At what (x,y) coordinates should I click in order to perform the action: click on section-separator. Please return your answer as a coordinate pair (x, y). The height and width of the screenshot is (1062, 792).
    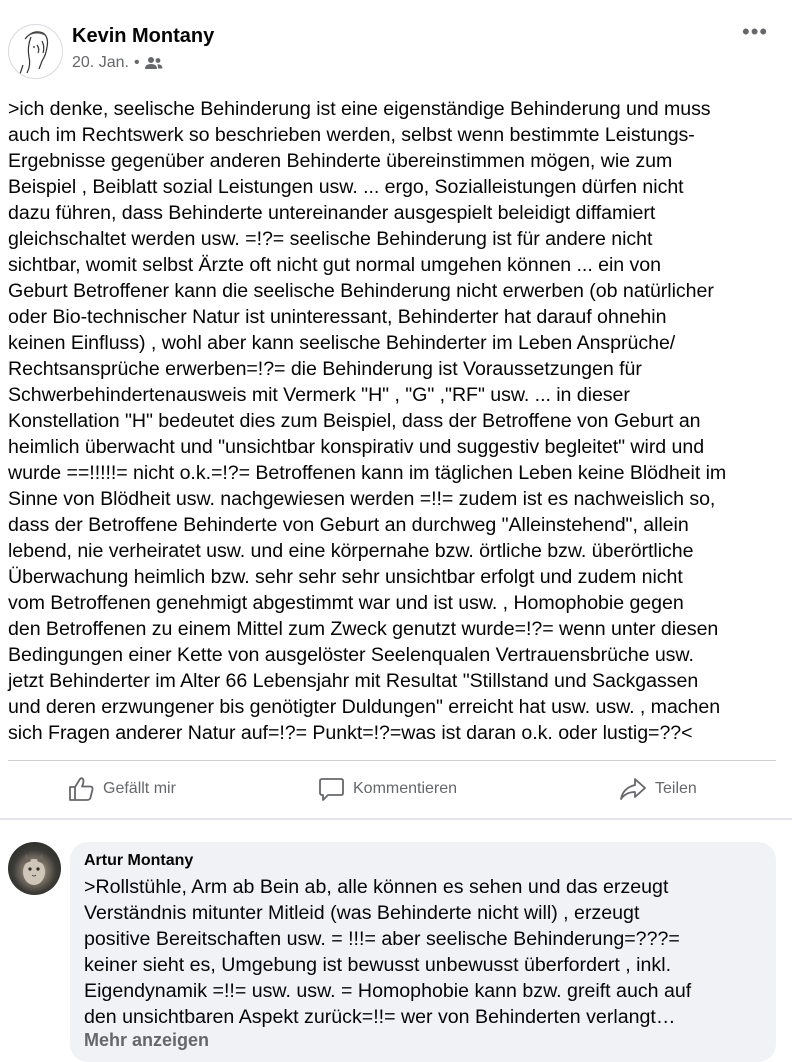
    Looking at the image, I should click on (396, 819).